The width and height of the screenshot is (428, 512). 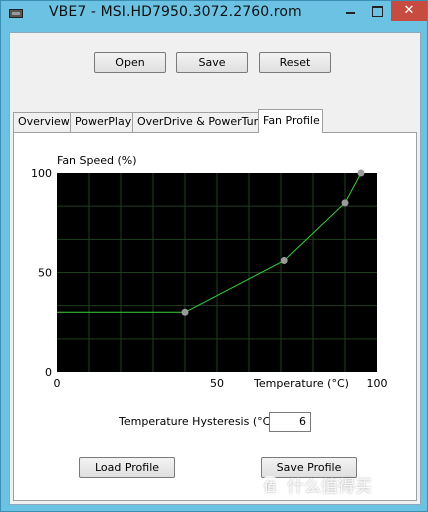 What do you see at coordinates (16, 13) in the screenshot?
I see `app-icon` at bounding box center [16, 13].